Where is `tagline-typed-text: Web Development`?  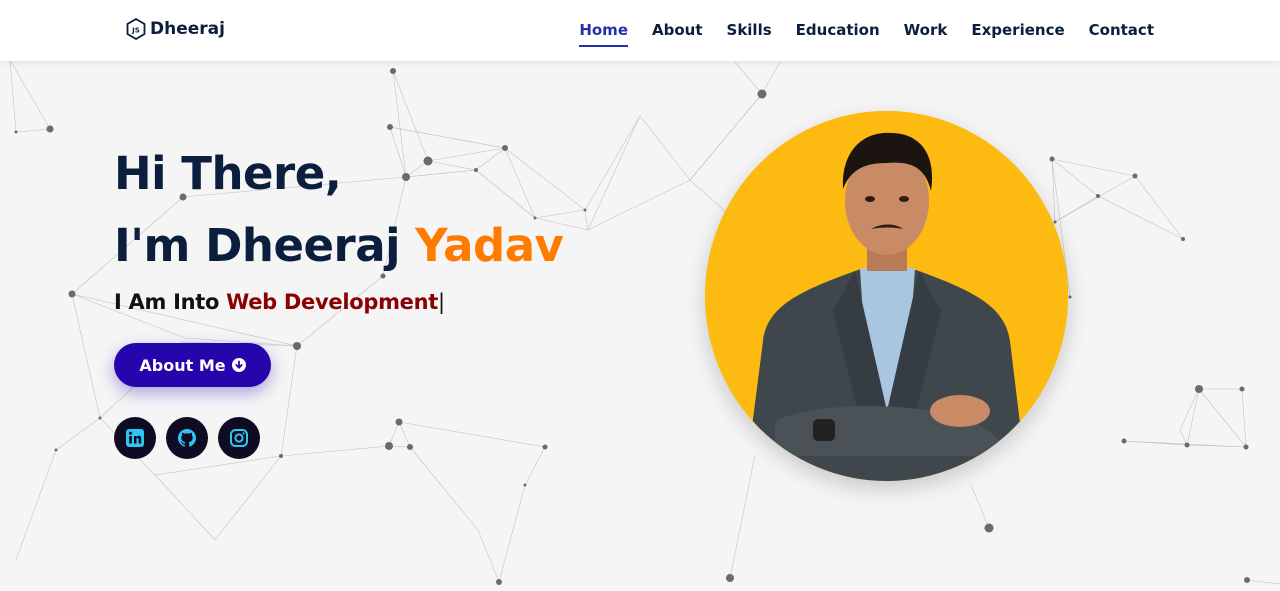 tagline-typed-text: Web Development is located at coordinates (332, 302).